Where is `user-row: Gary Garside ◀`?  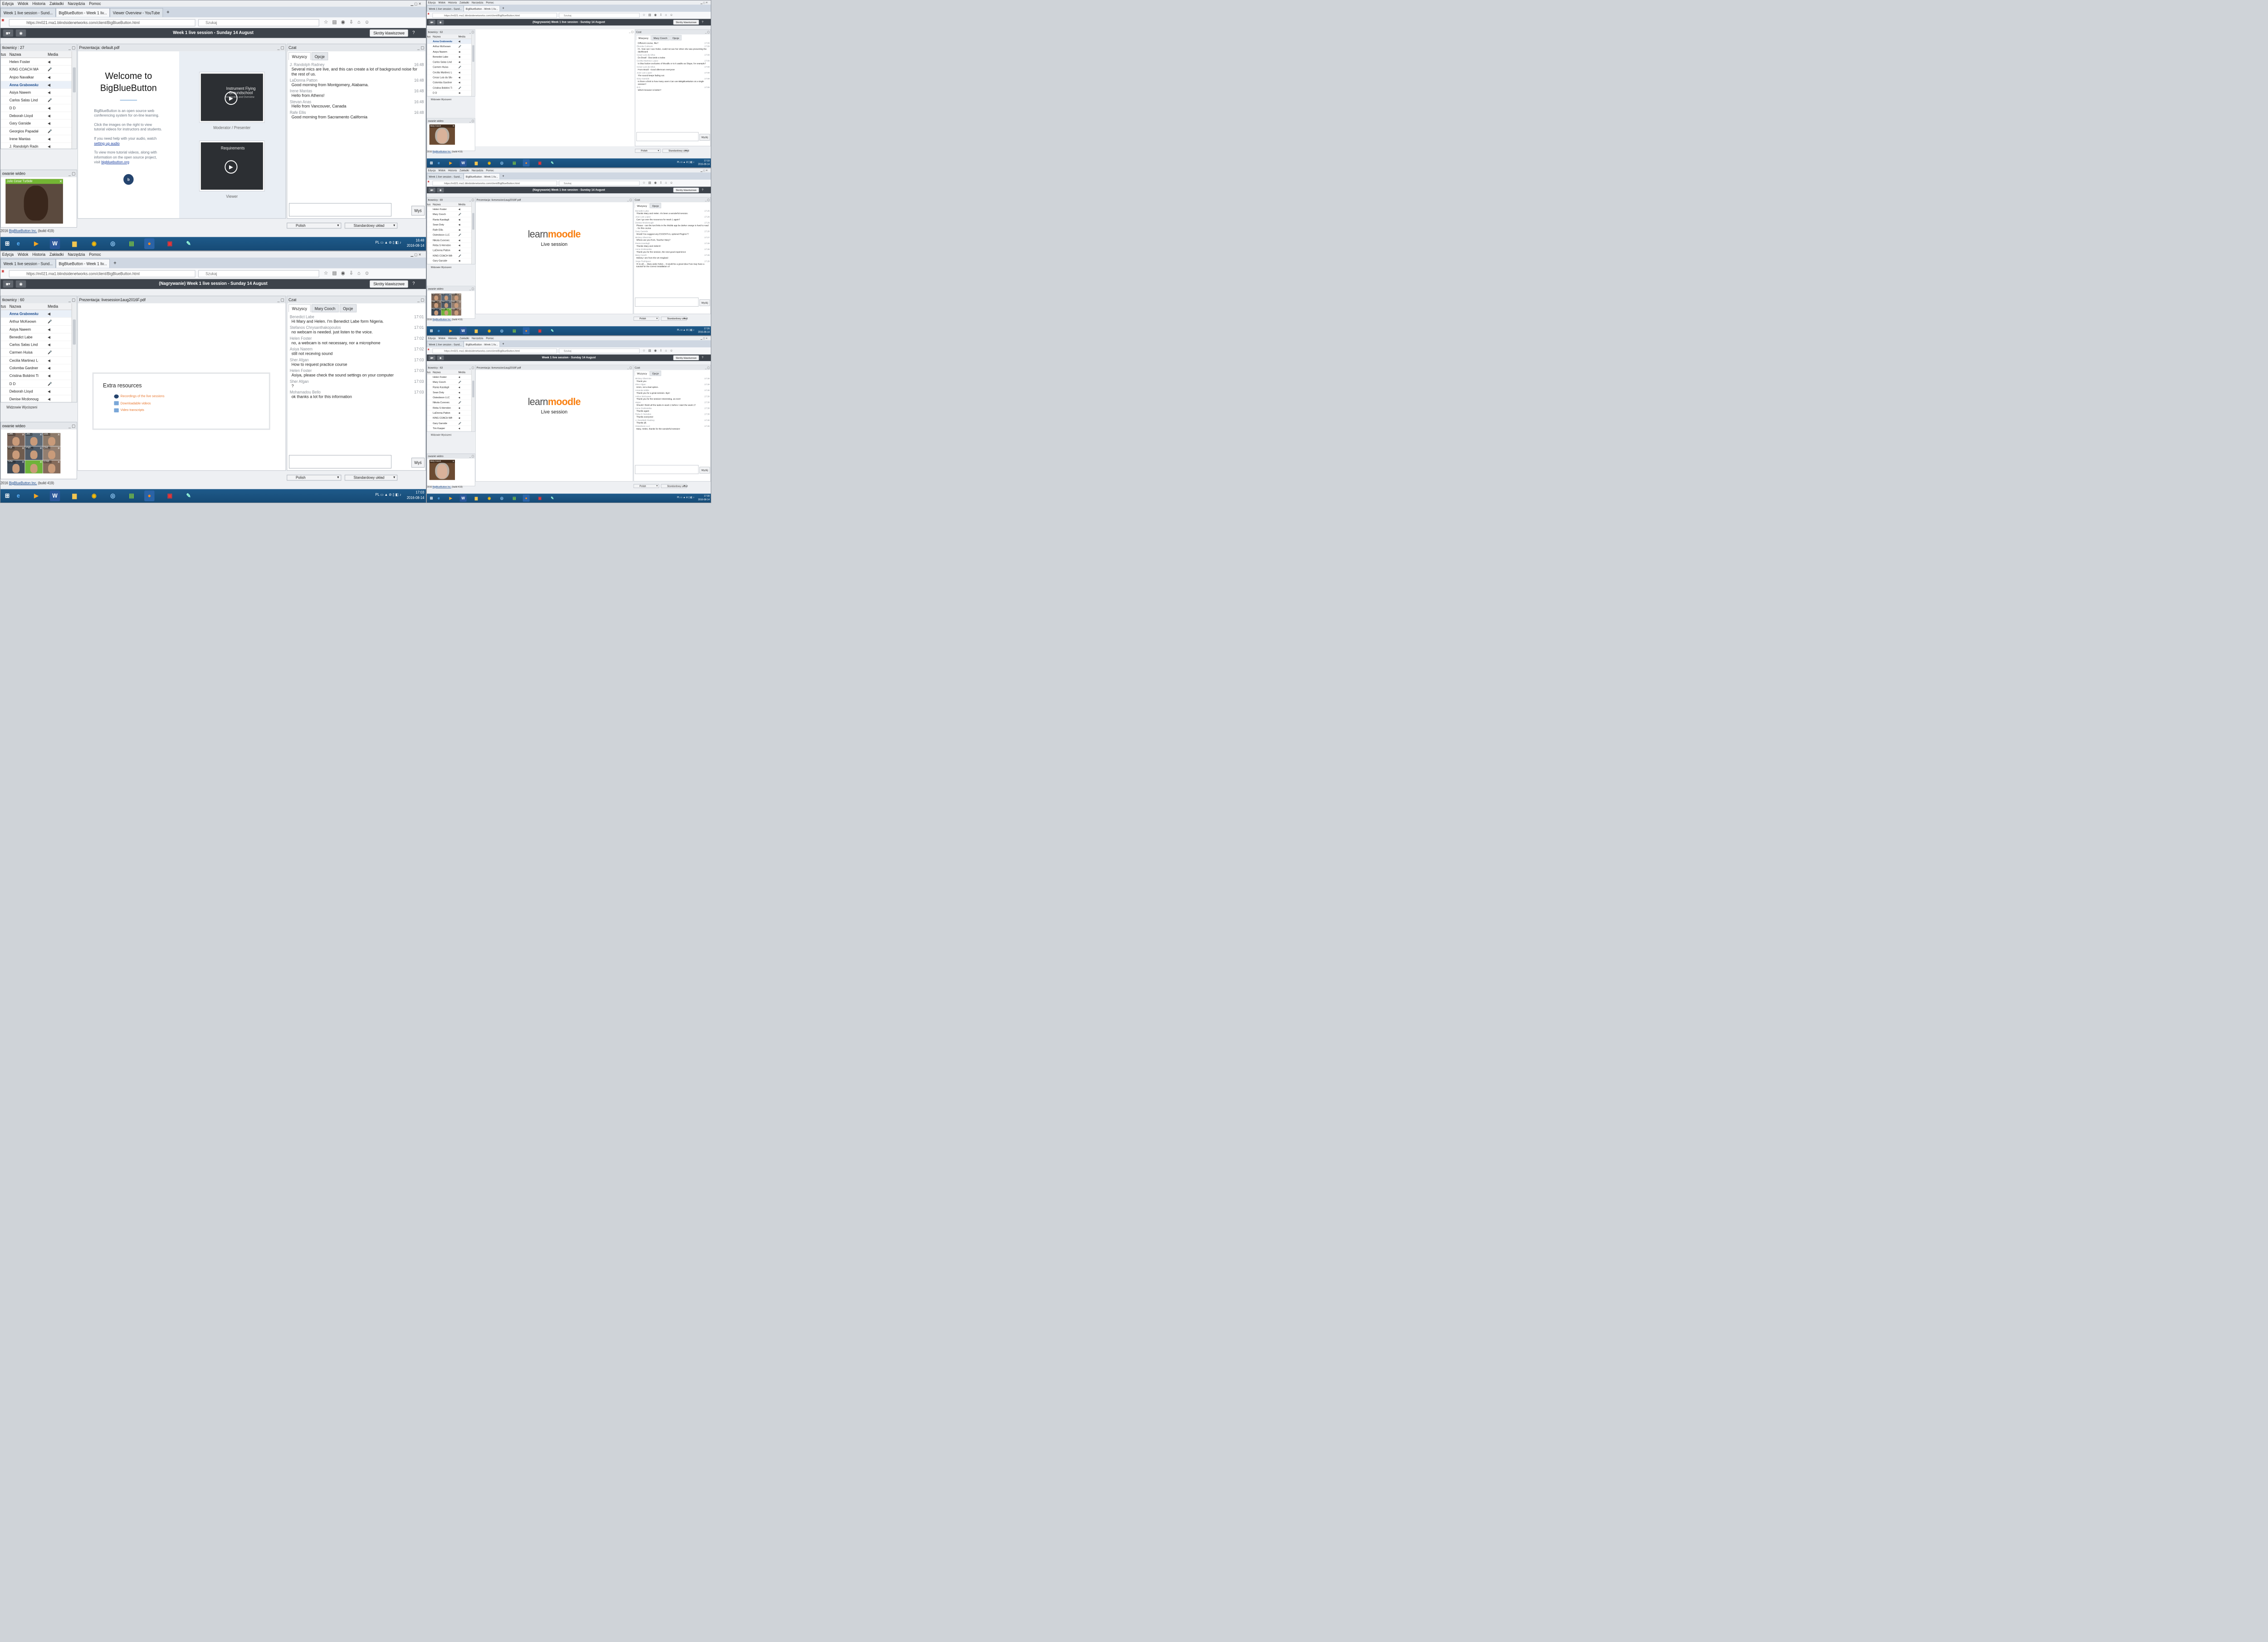 user-row: Gary Garside ◀ is located at coordinates (36, 124).